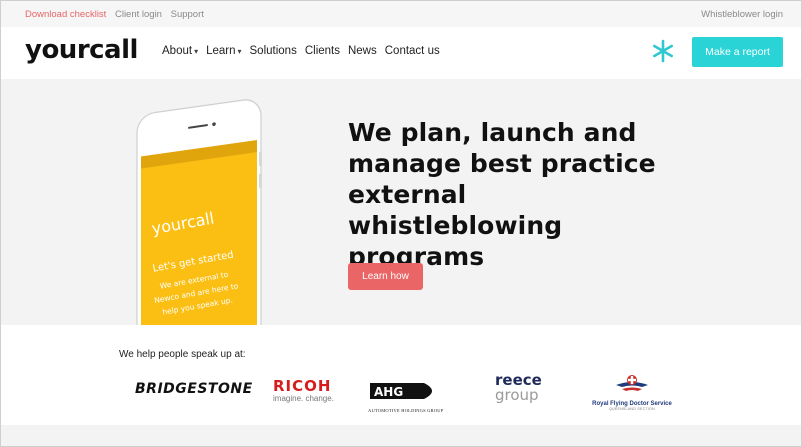 The width and height of the screenshot is (802, 447). I want to click on nav-item-solutions: Solutions, so click(273, 51).